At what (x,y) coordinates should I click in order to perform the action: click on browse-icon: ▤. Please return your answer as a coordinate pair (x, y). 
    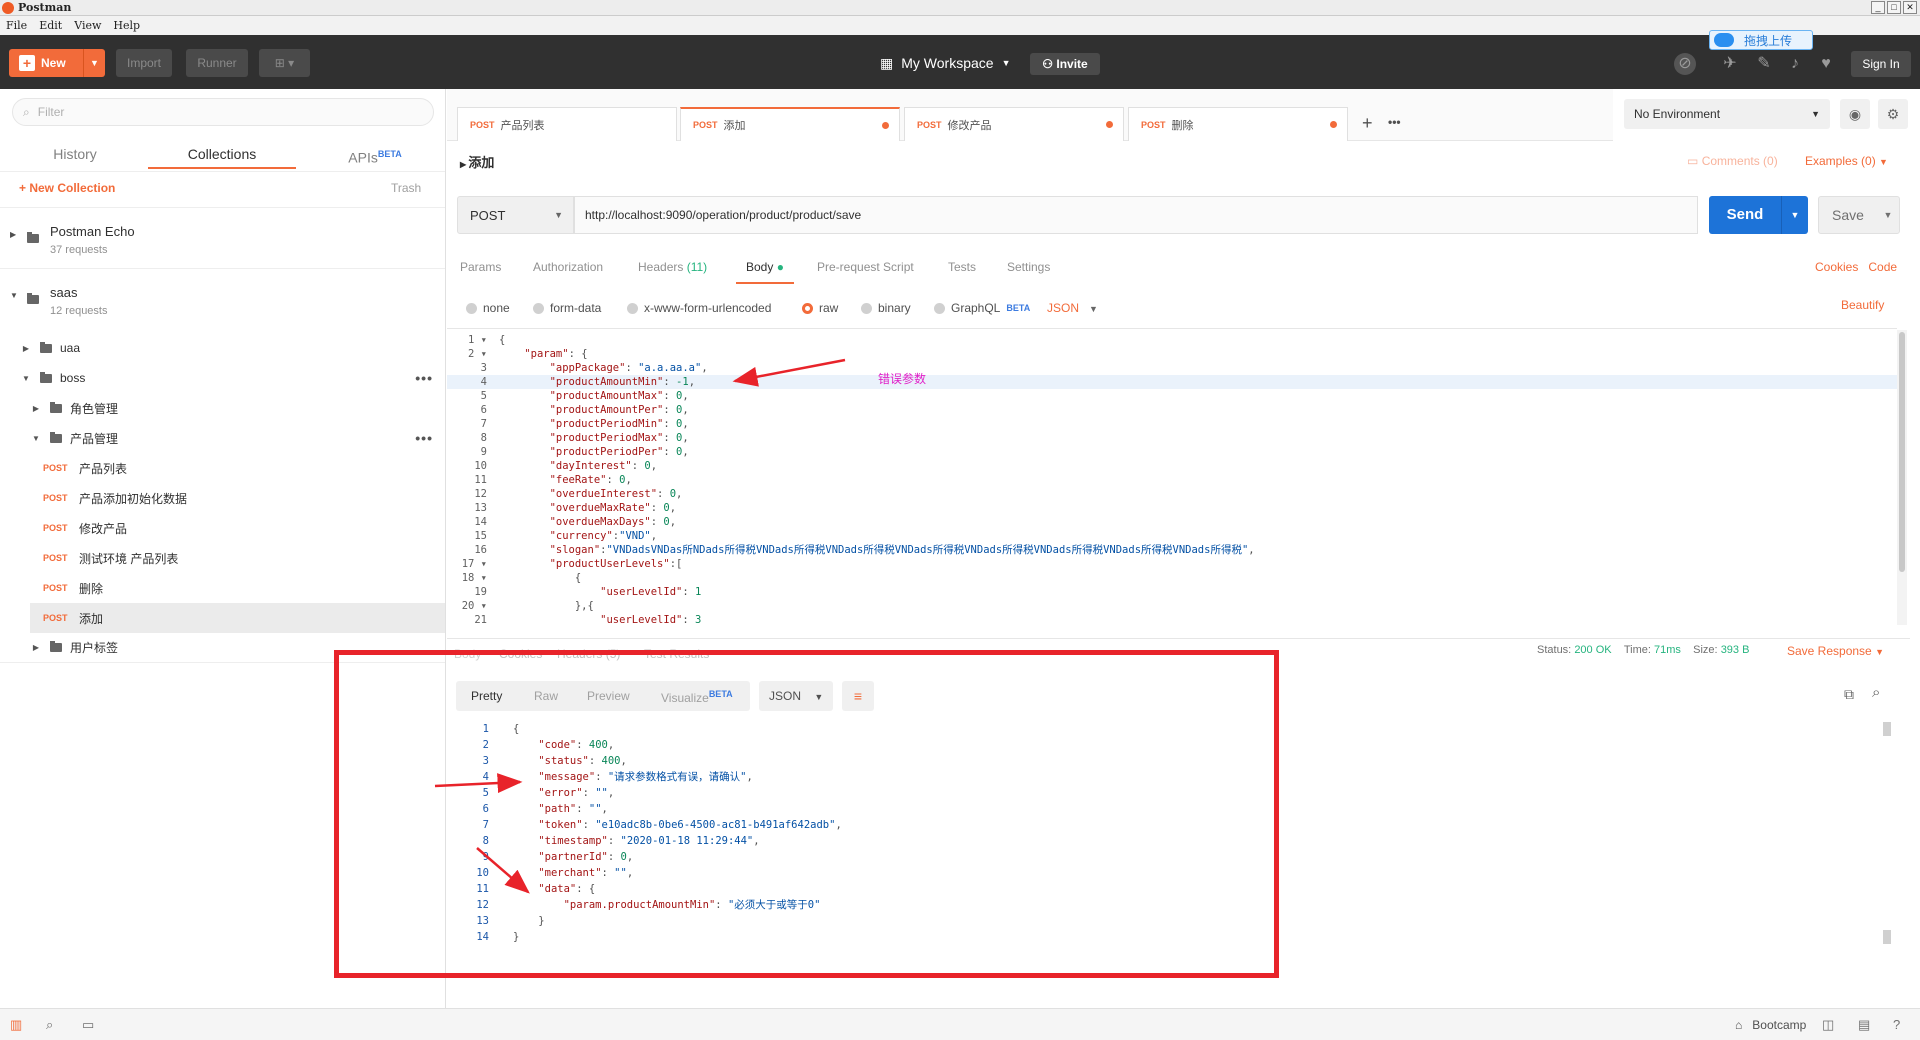
    Looking at the image, I should click on (1864, 1025).